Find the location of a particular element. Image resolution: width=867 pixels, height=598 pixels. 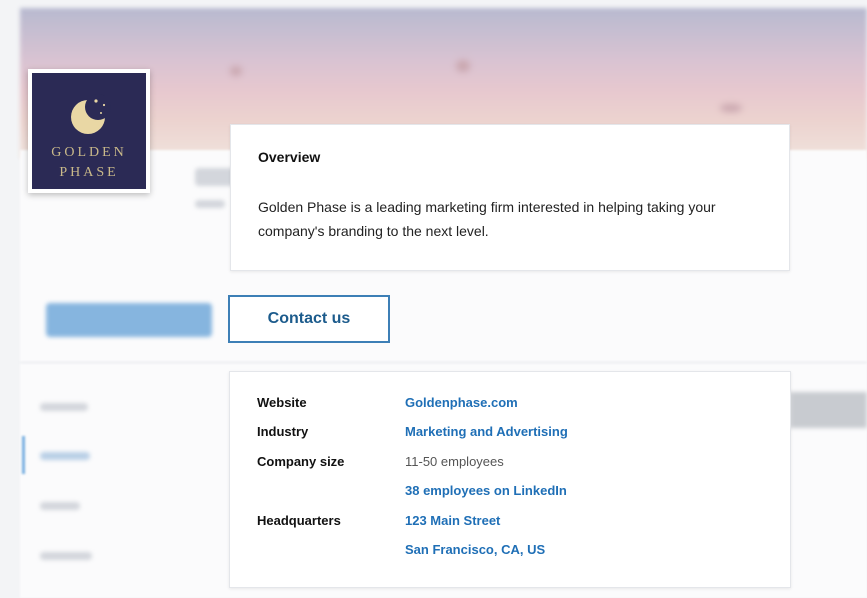

detail-row-headquarters-city: San Francisco, CA, US is located at coordinates (510, 553).